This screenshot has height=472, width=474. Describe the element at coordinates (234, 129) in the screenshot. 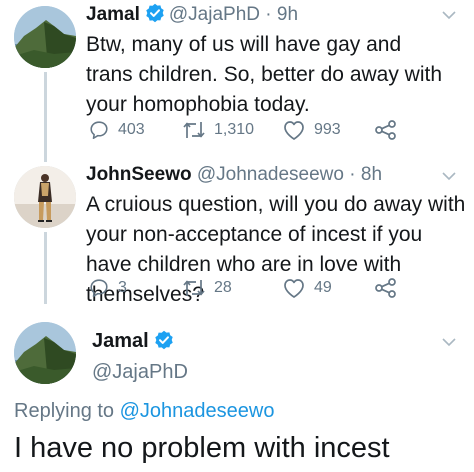

I see `retweet-count: 1,310` at that location.